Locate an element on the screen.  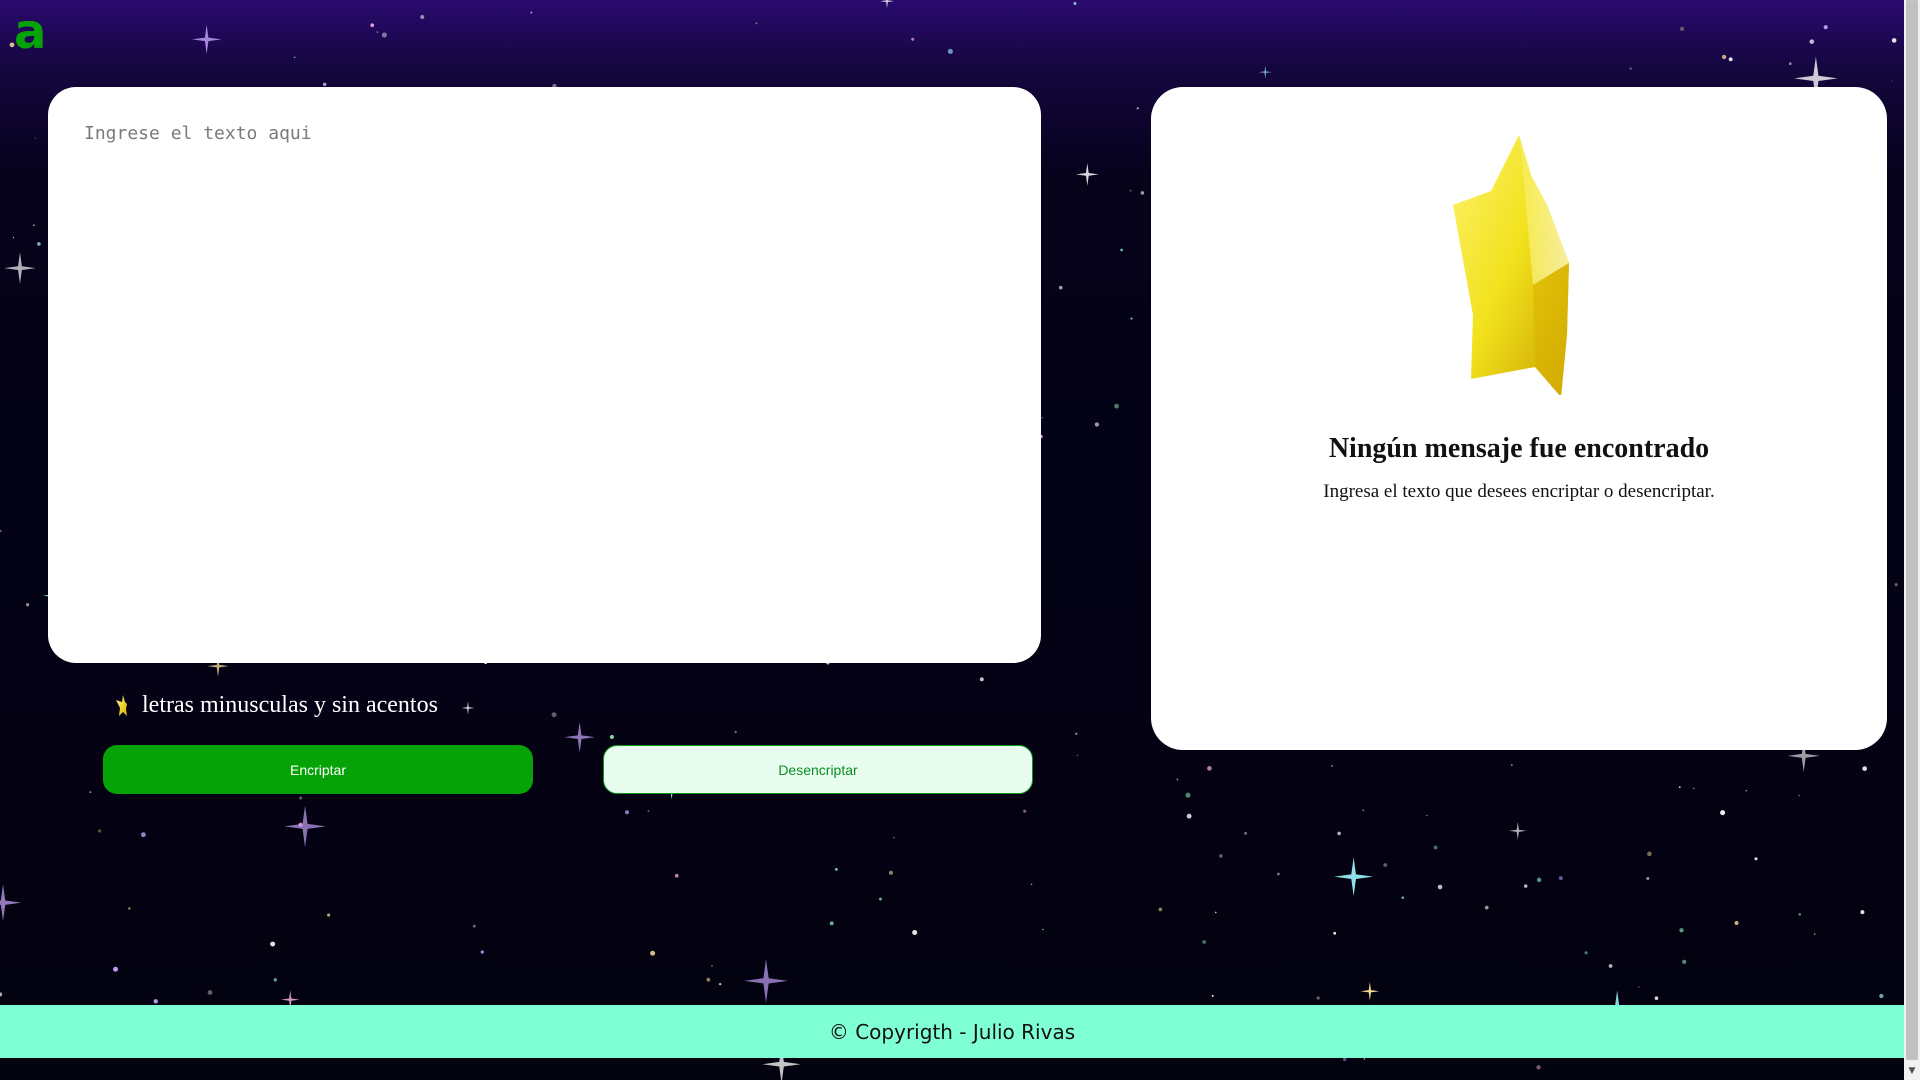
scrollbar-thumb is located at coordinates (1912, 530).